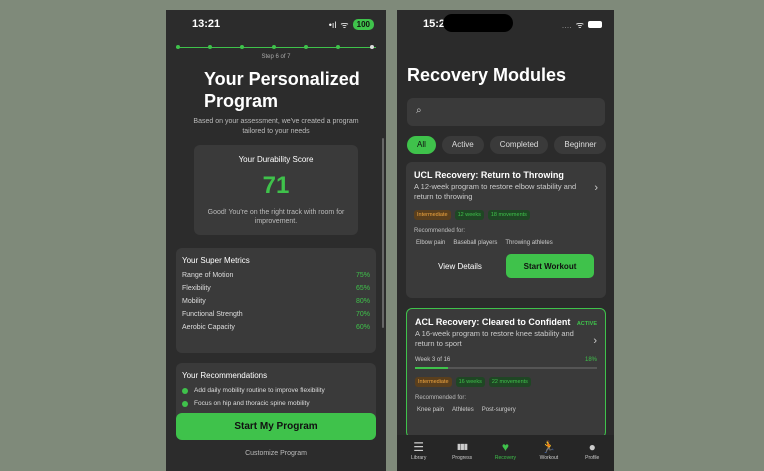  What do you see at coordinates (580, 145) in the screenshot?
I see `filter-beginner: Beginner` at bounding box center [580, 145].